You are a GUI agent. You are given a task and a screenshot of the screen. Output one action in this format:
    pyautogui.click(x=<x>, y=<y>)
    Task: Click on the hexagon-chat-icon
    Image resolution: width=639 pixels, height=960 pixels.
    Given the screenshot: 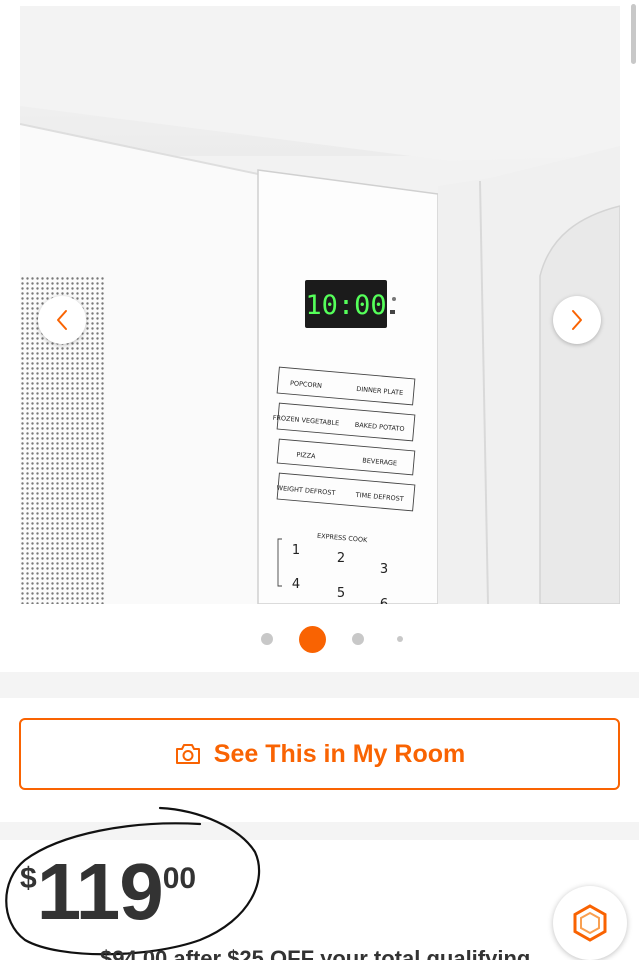 What is the action you would take?
    pyautogui.click(x=590, y=923)
    